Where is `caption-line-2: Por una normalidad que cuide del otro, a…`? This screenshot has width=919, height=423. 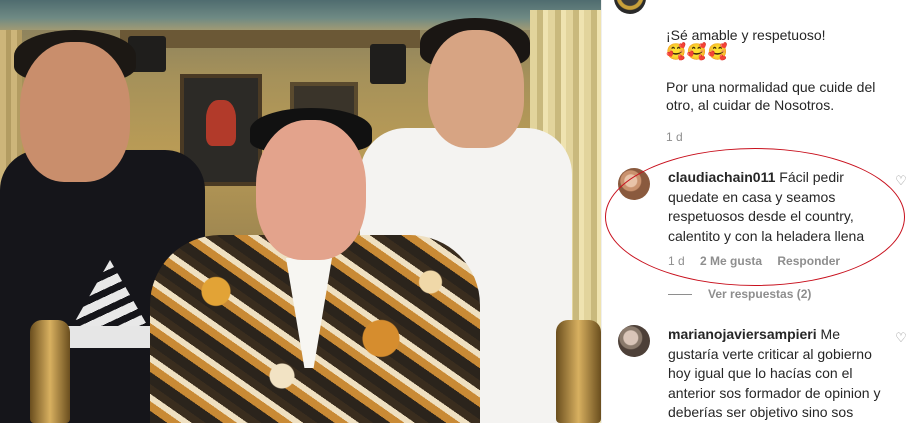 caption-line-2: Por una normalidad que cuide del otro, a… is located at coordinates (771, 96).